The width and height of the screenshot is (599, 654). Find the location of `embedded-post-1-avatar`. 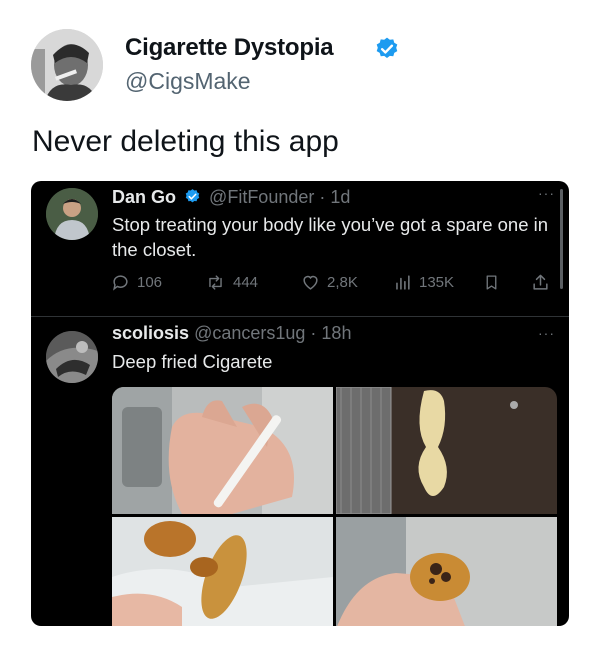

embedded-post-1-avatar is located at coordinates (72, 214).